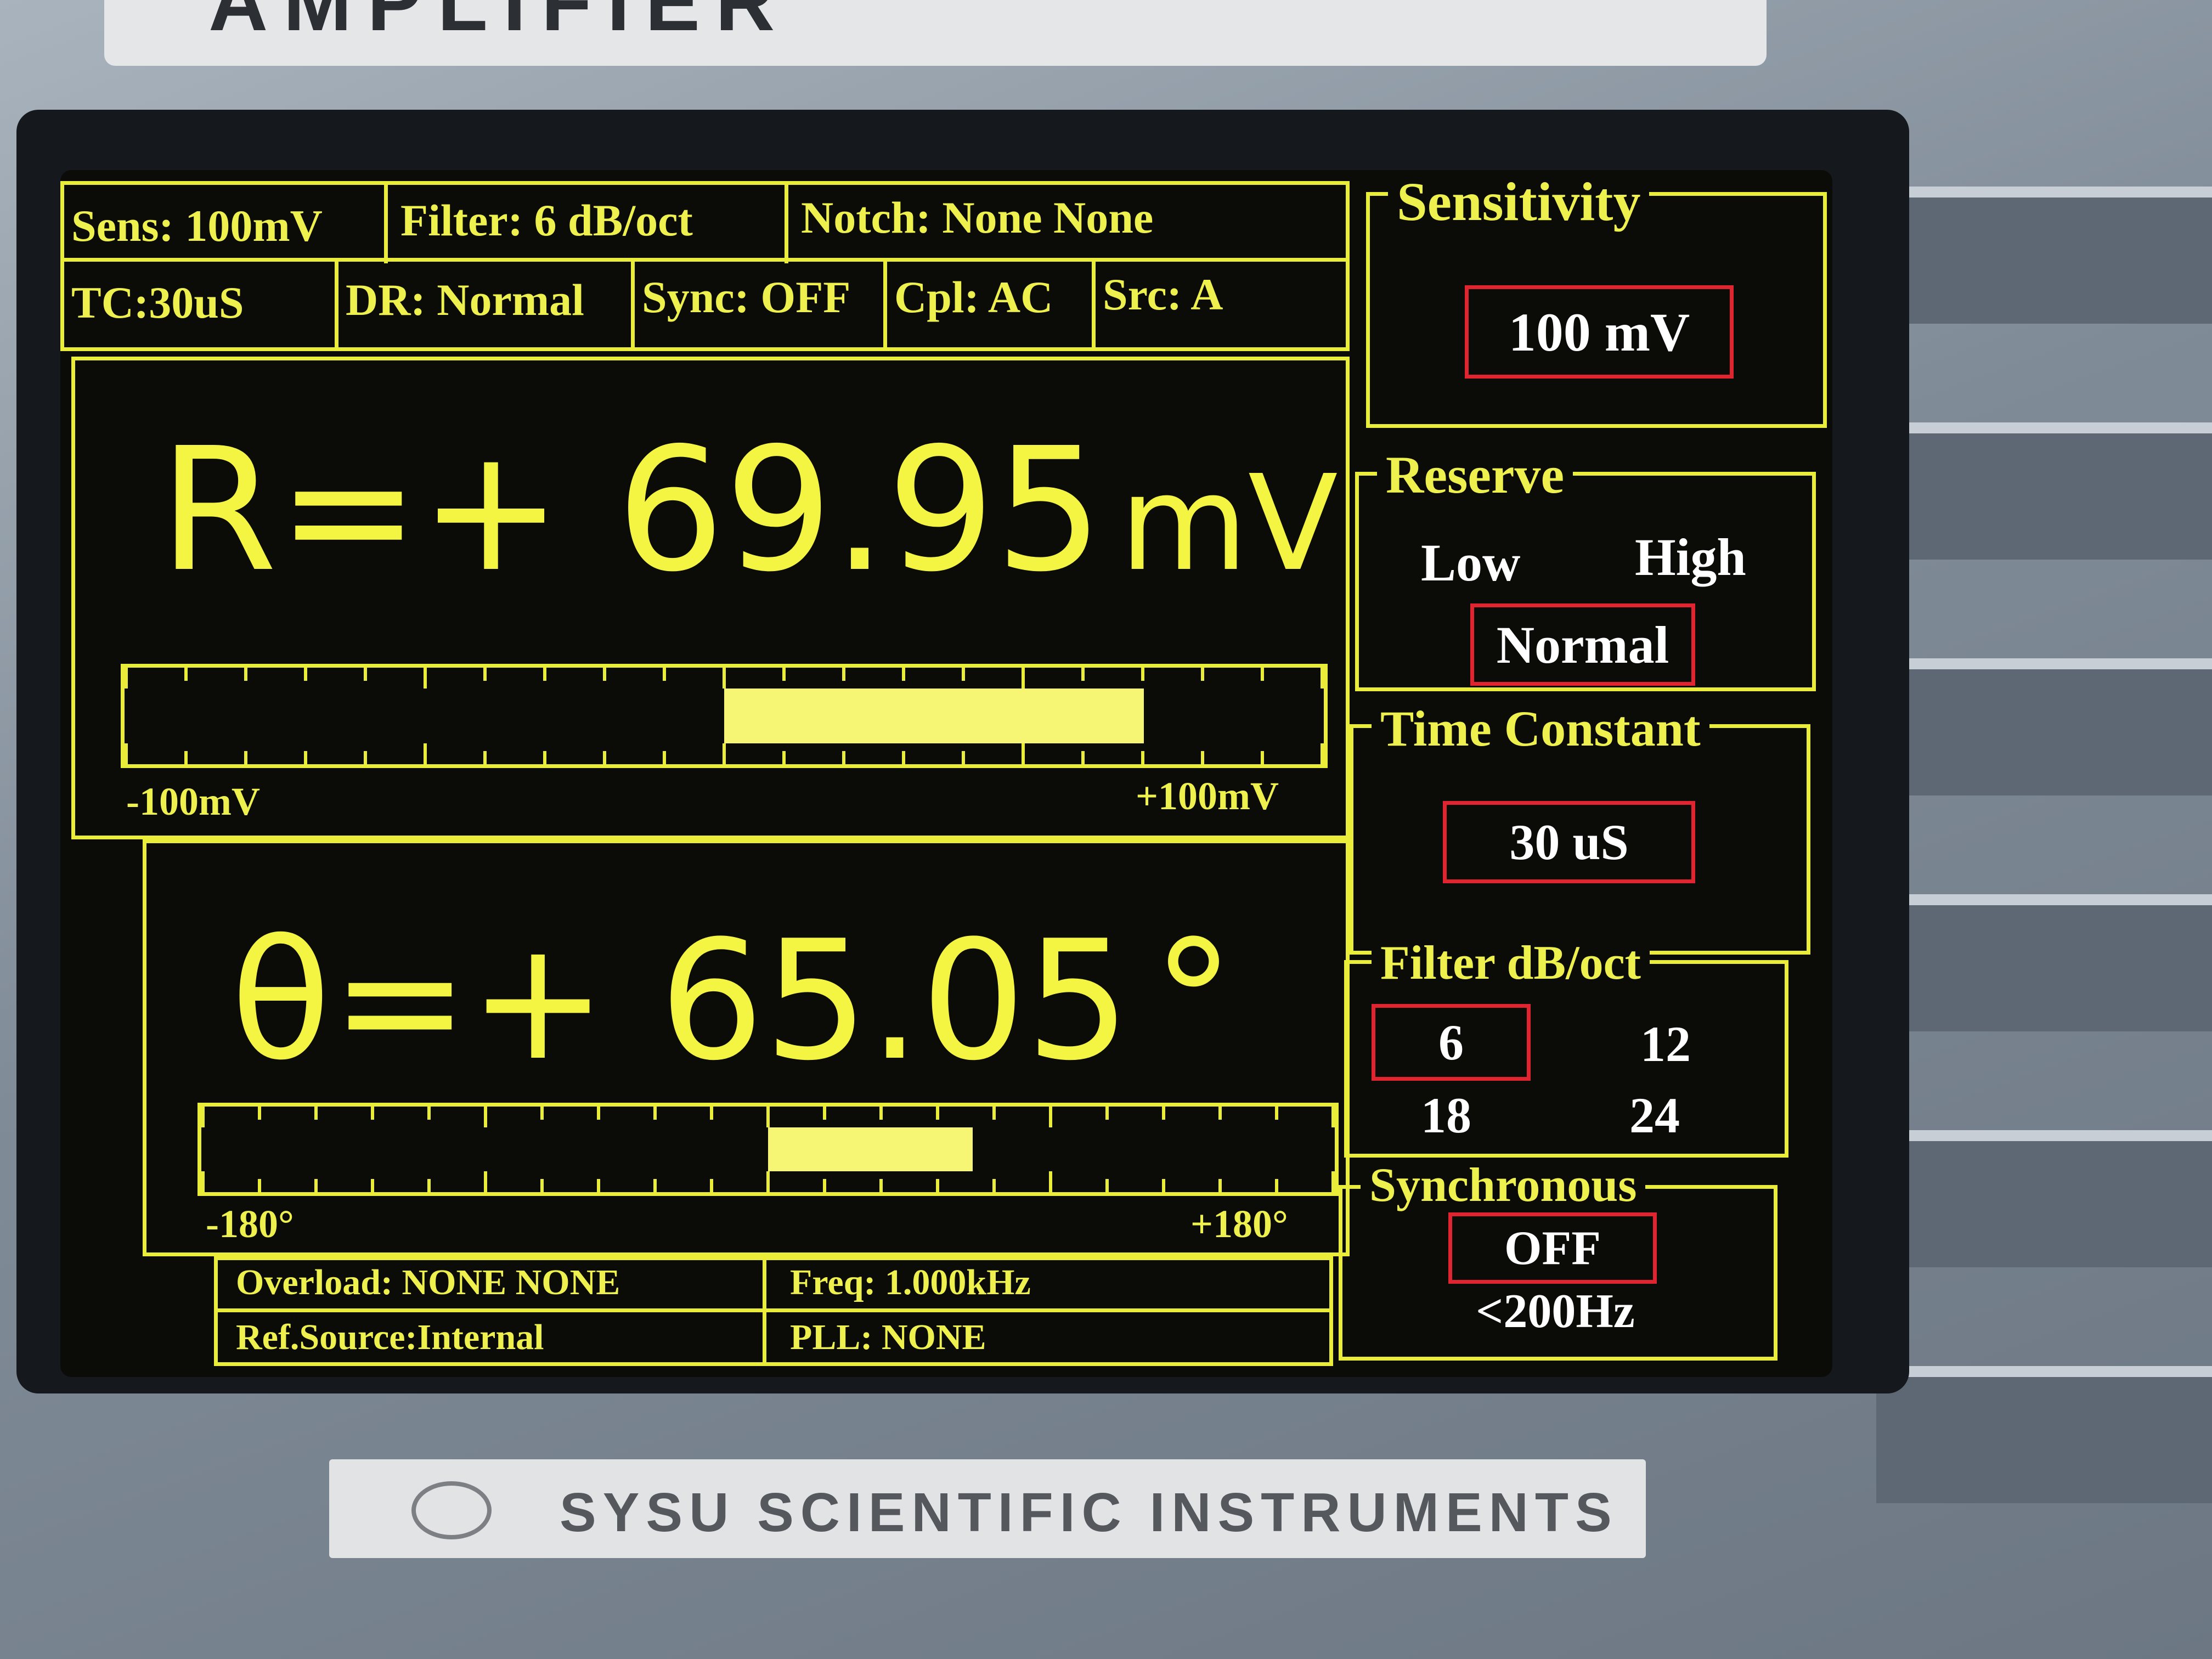 Image resolution: width=2212 pixels, height=1659 pixels. What do you see at coordinates (158, 303) in the screenshot?
I see `status-time-constant: TC:30uS` at bounding box center [158, 303].